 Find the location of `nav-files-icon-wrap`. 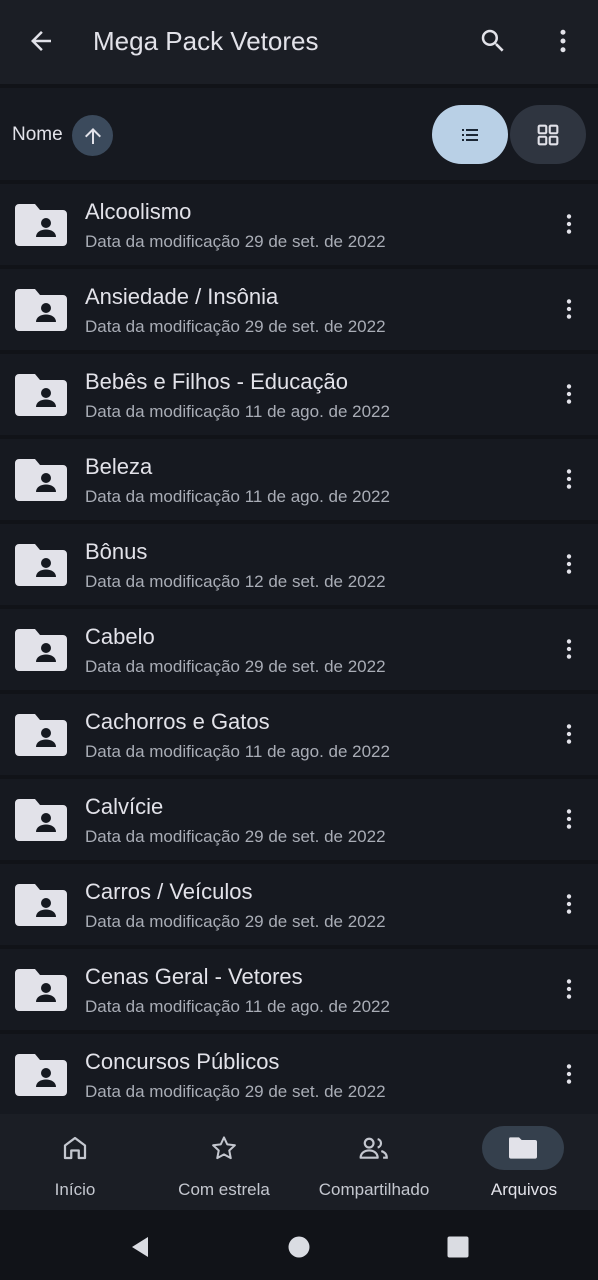

nav-files-icon-wrap is located at coordinates (523, 1148).